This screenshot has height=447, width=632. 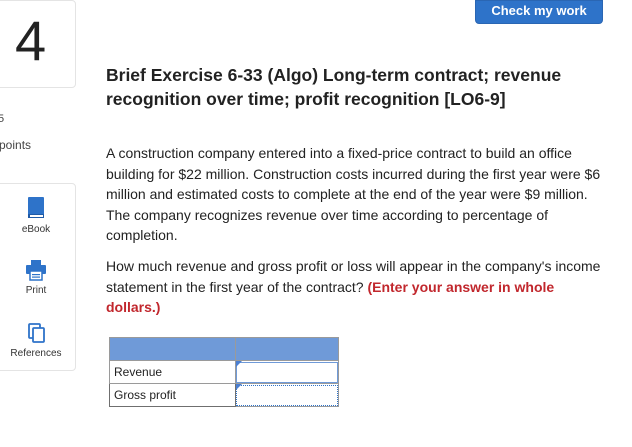 I want to click on table-row: Revenue, so click(x=224, y=372).